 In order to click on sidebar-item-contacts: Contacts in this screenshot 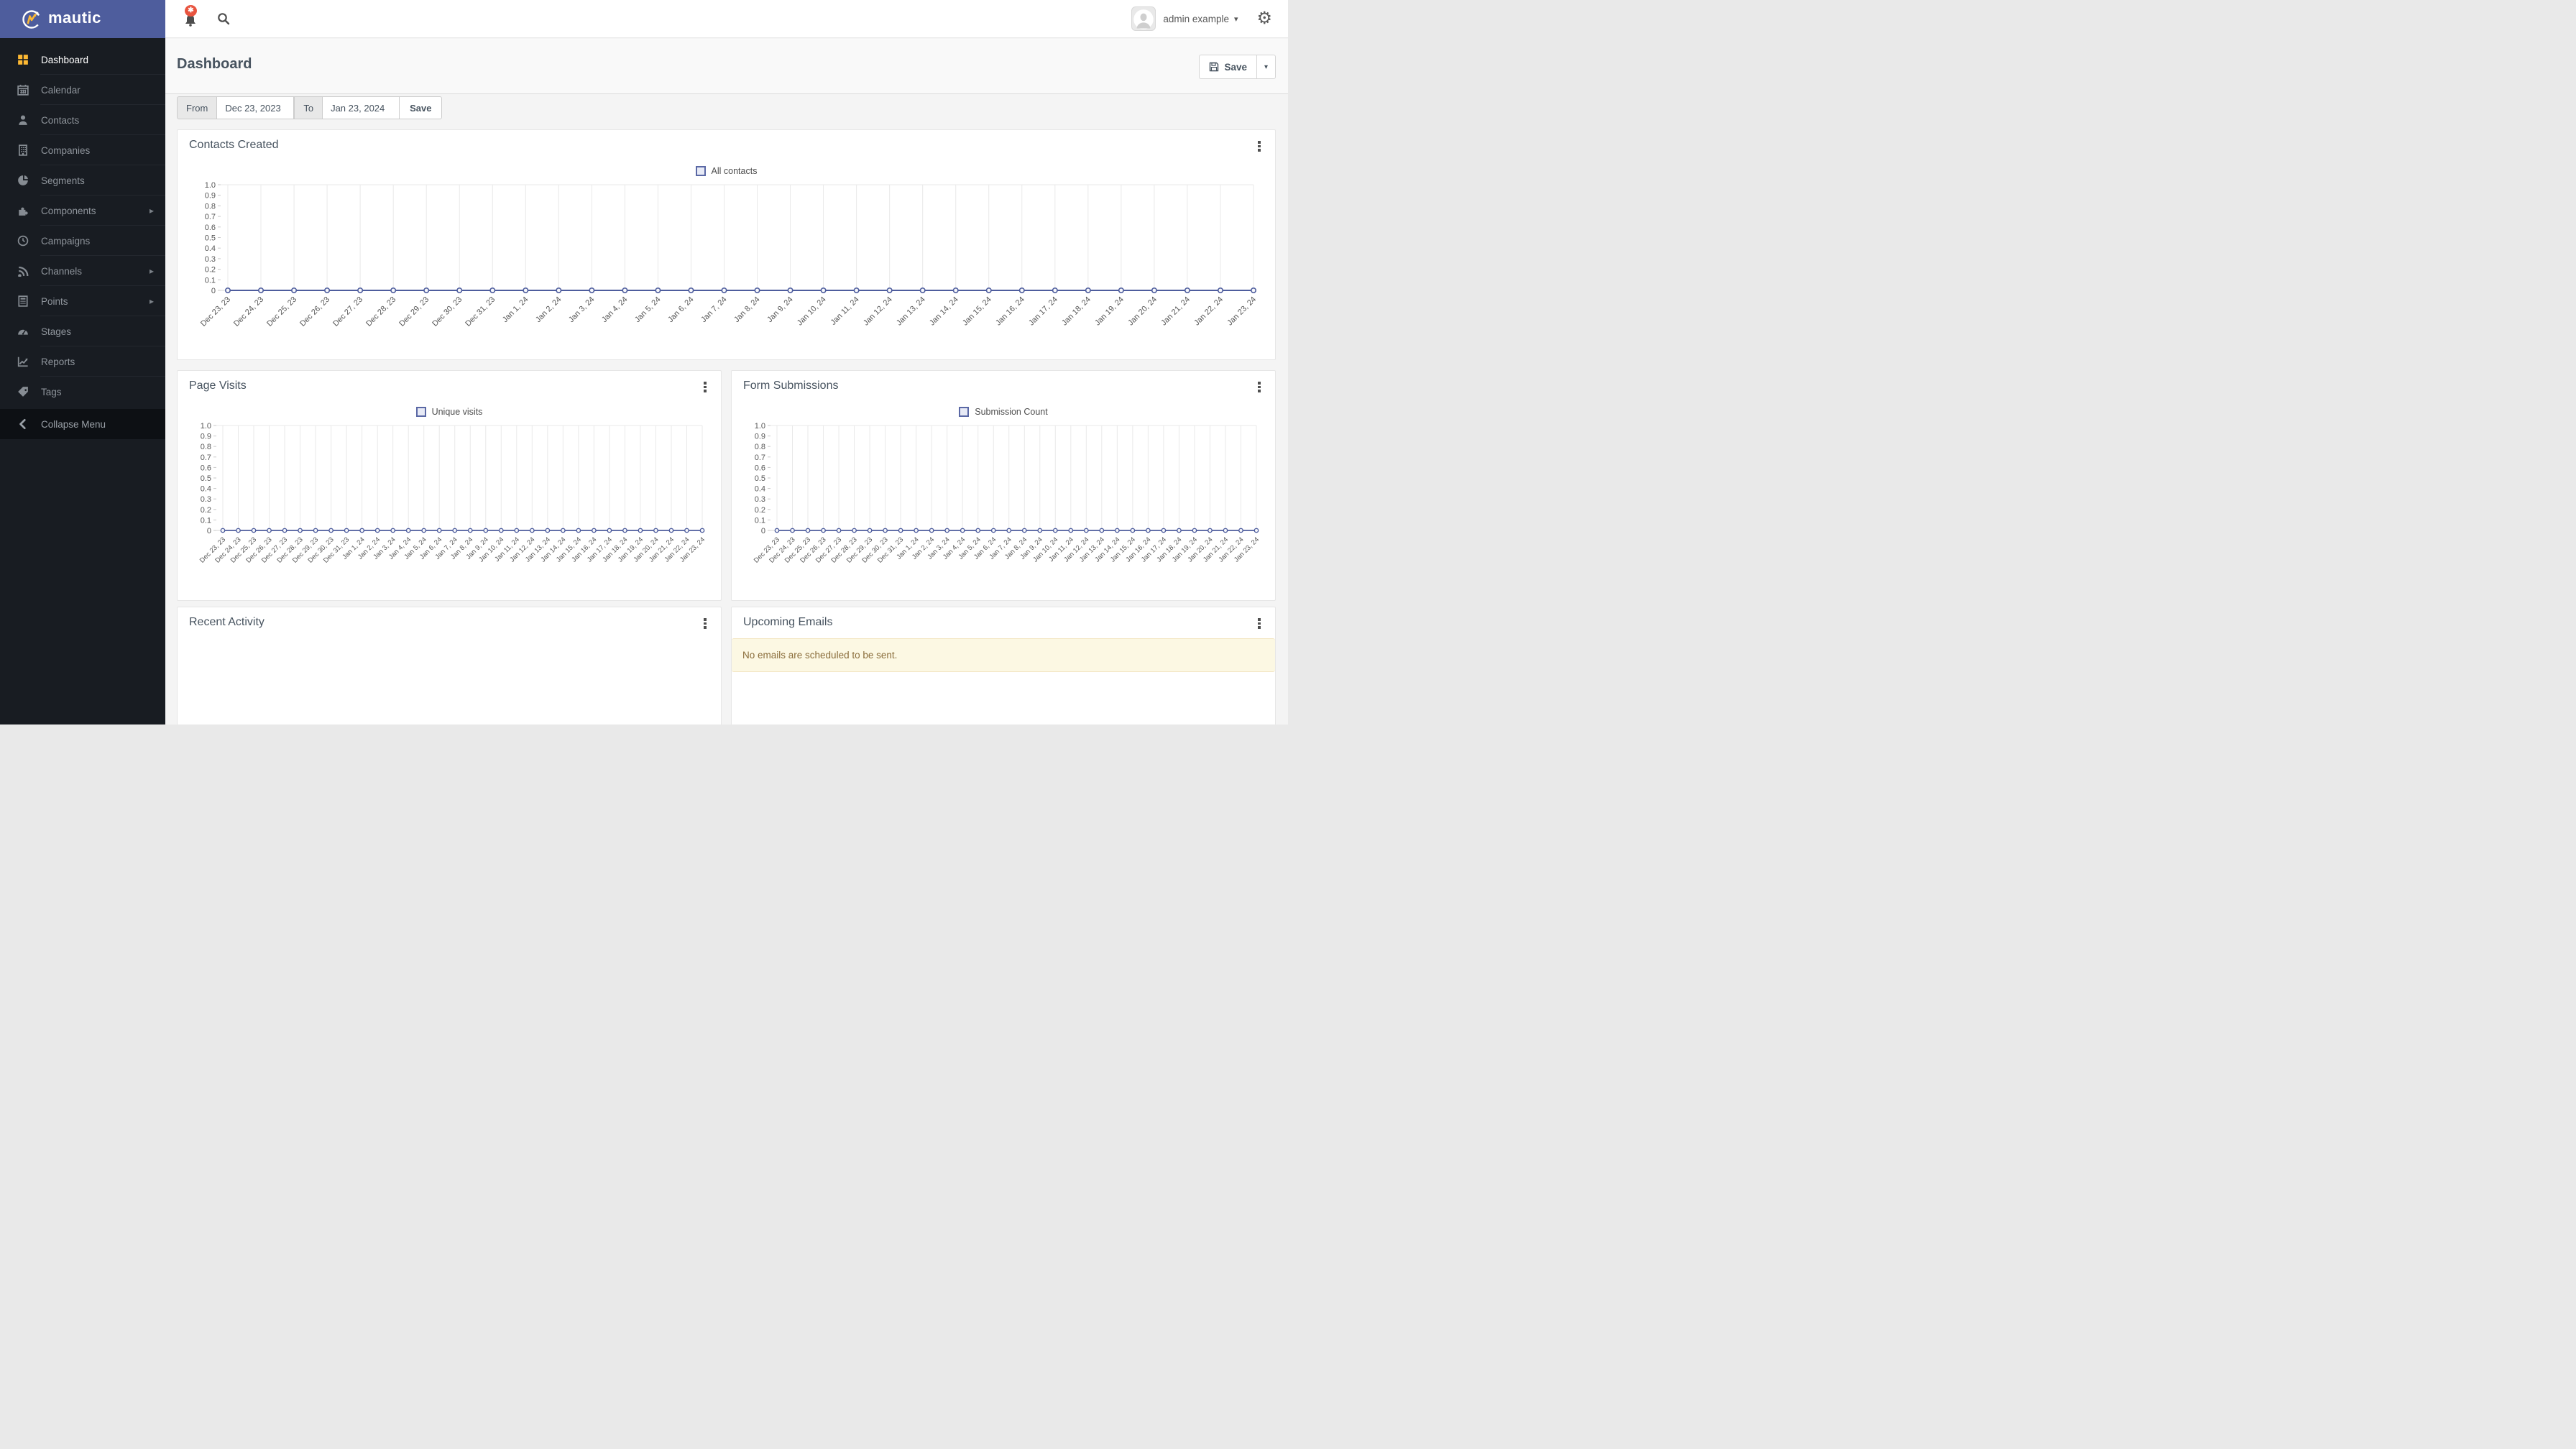, I will do `click(82, 120)`.